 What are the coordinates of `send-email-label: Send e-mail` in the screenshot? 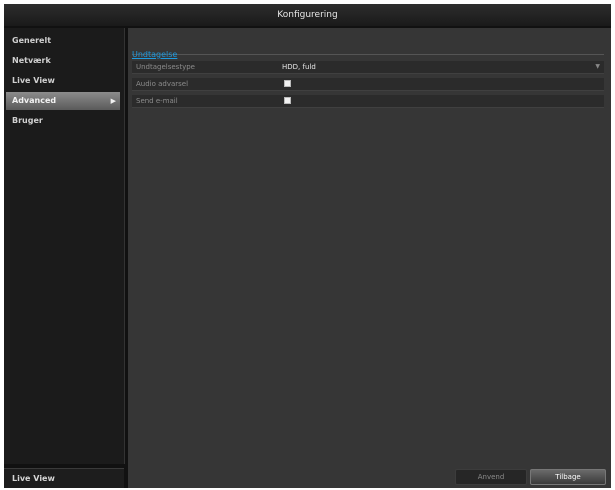 It's located at (157, 101).